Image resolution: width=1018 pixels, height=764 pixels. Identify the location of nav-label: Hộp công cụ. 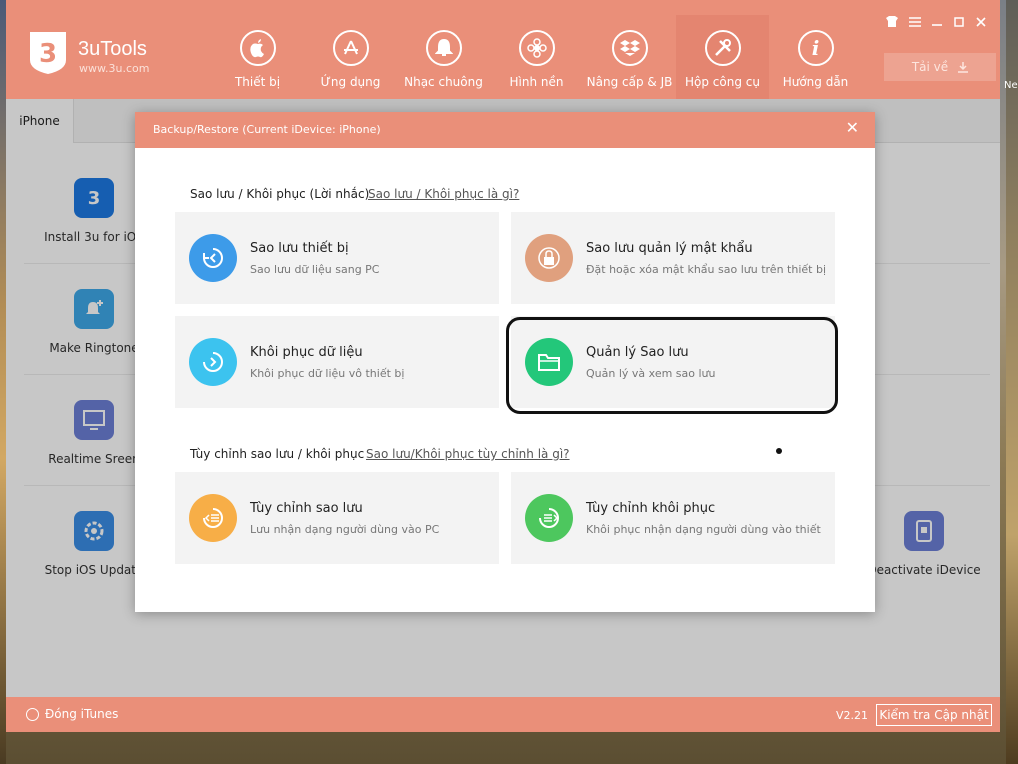
(722, 82).